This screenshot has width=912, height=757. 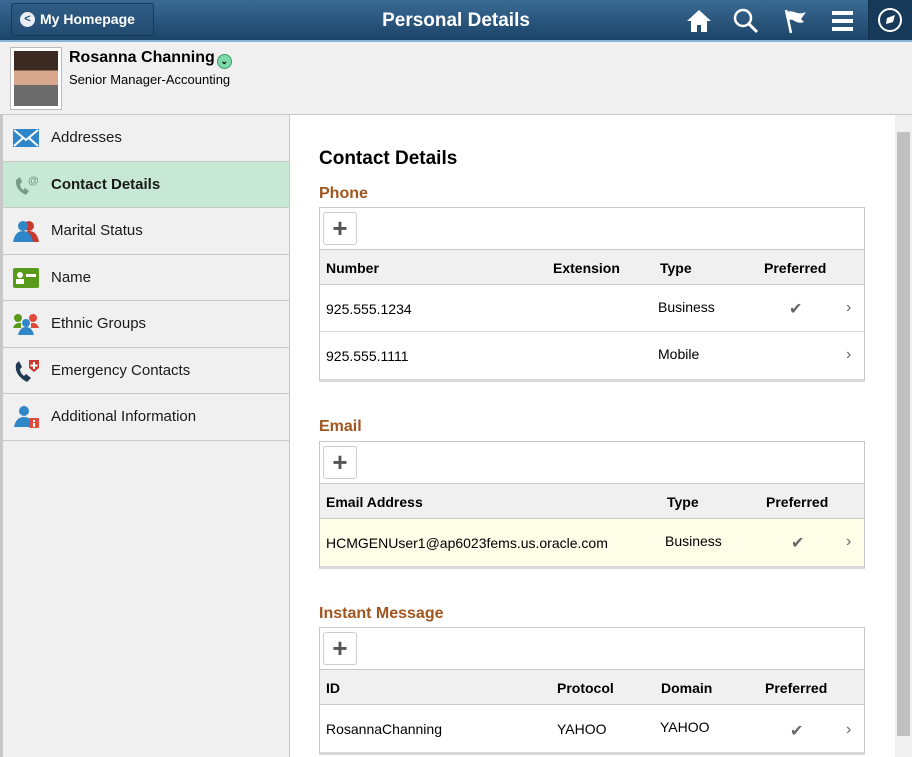 I want to click on email-address: HCMGENUser1@ap6023fems.us.oracle.com, so click(x=467, y=543).